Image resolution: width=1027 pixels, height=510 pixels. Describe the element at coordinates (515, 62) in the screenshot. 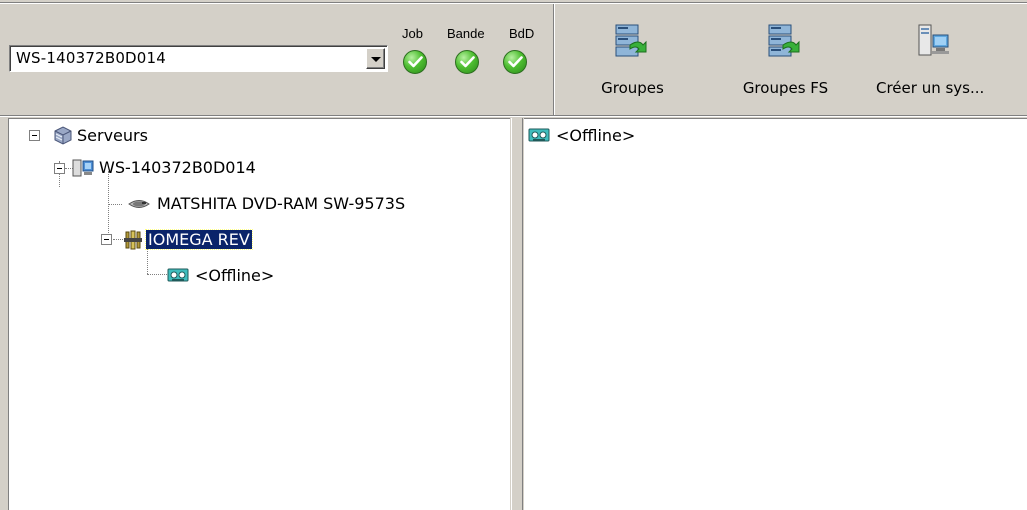

I see `database-status-ok-icon` at that location.